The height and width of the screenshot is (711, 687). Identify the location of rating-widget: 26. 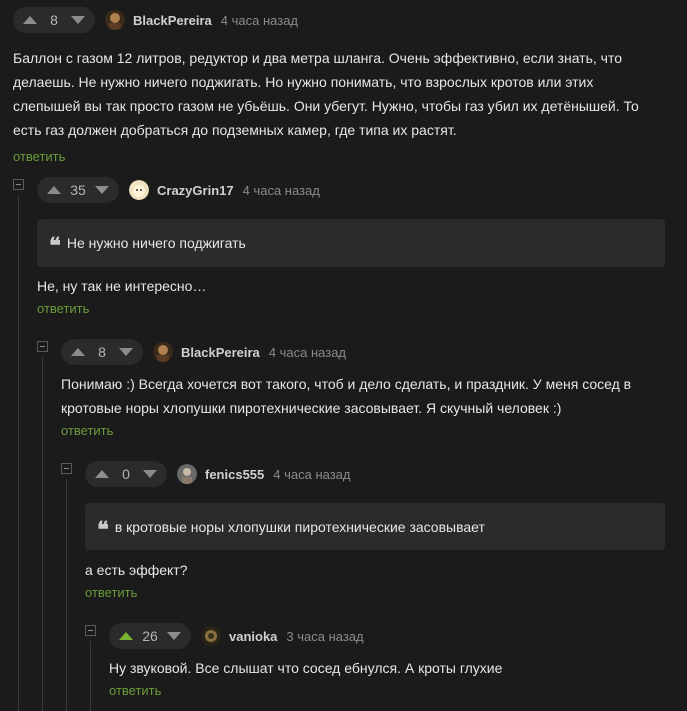
(150, 636).